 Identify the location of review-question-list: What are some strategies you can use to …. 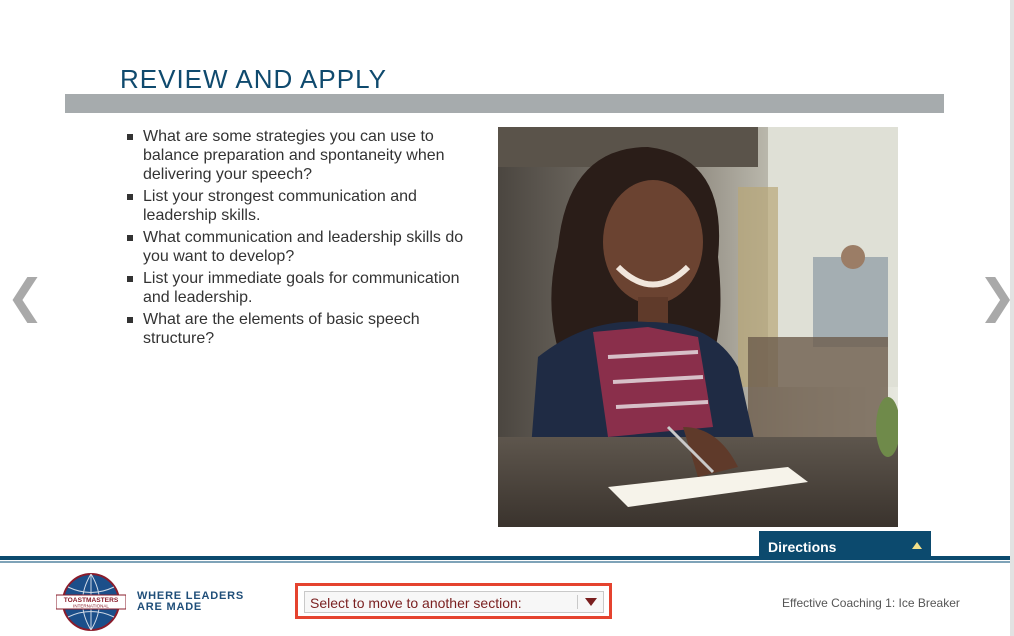
(298, 239).